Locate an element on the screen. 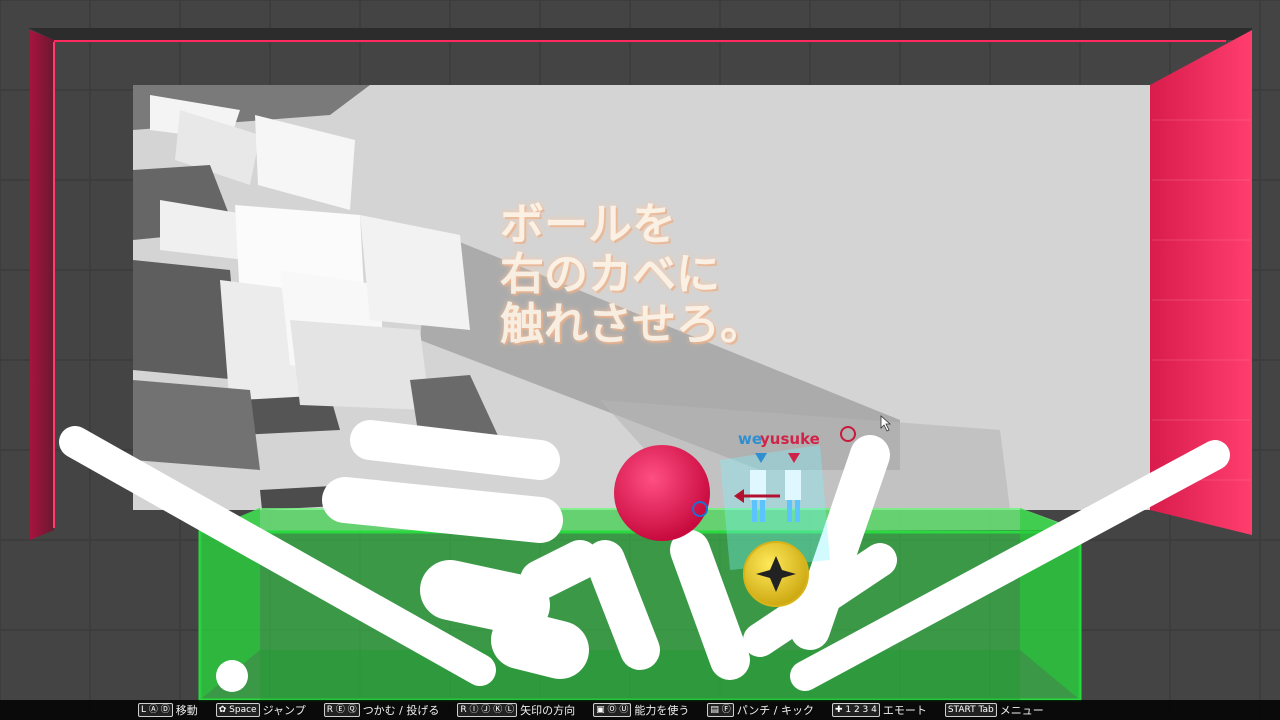 The height and width of the screenshot is (720, 1280). direction-label: 矢印の方向 is located at coordinates (548, 710).